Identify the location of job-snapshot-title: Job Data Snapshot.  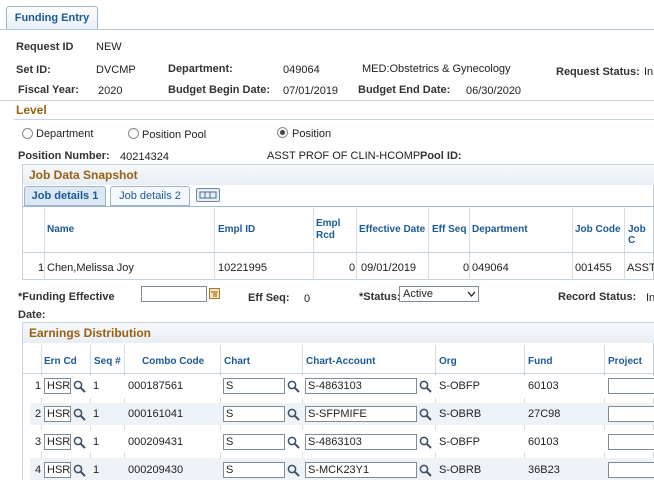
(338, 175).